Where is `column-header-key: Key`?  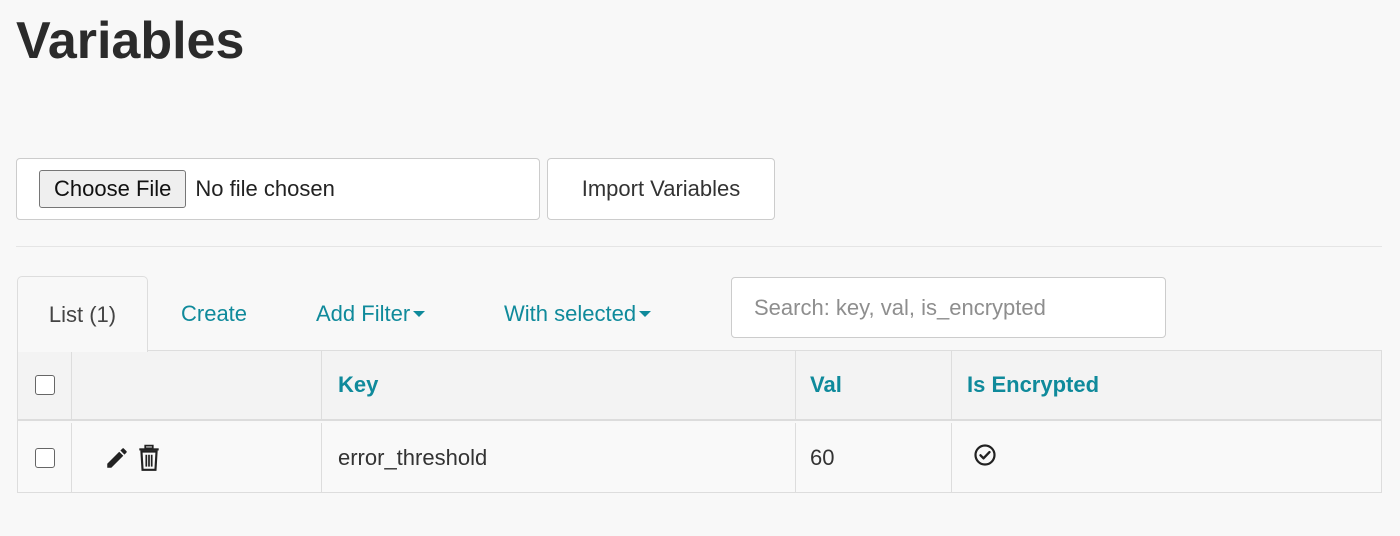 column-header-key: Key is located at coordinates (559, 385).